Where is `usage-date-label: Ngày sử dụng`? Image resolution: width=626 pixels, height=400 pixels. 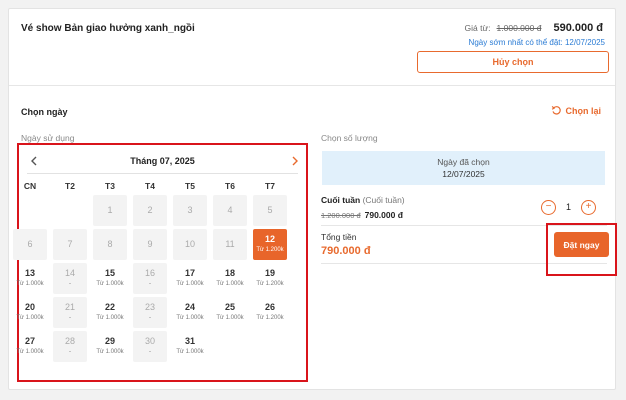 usage-date-label: Ngày sử dụng is located at coordinates (48, 138).